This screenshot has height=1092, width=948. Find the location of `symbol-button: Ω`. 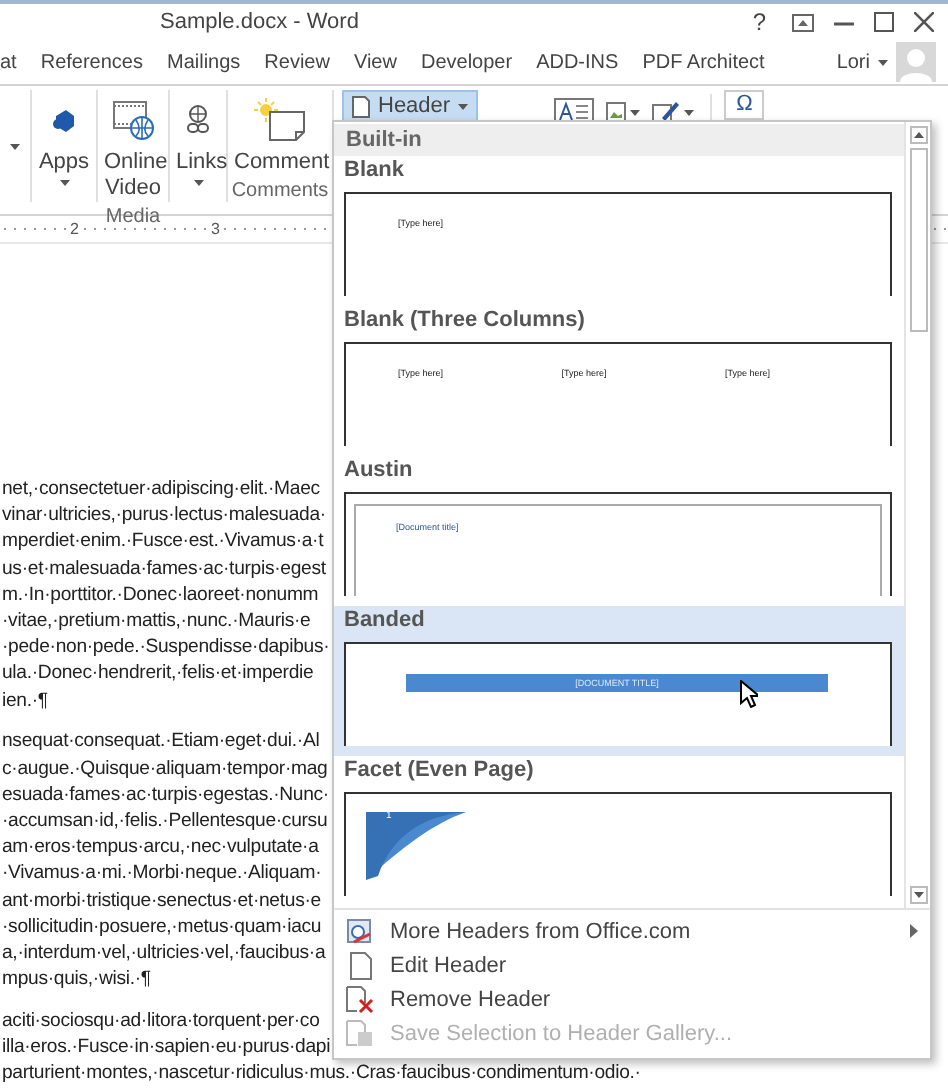

symbol-button: Ω is located at coordinates (744, 105).